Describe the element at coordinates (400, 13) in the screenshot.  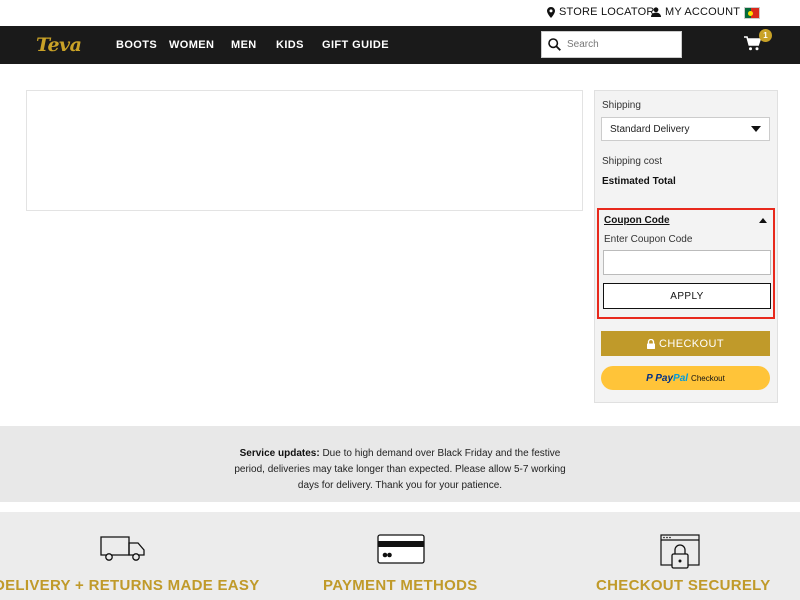
I see `utility-bar: STORE LOCATOR MY ACCOUNT` at that location.